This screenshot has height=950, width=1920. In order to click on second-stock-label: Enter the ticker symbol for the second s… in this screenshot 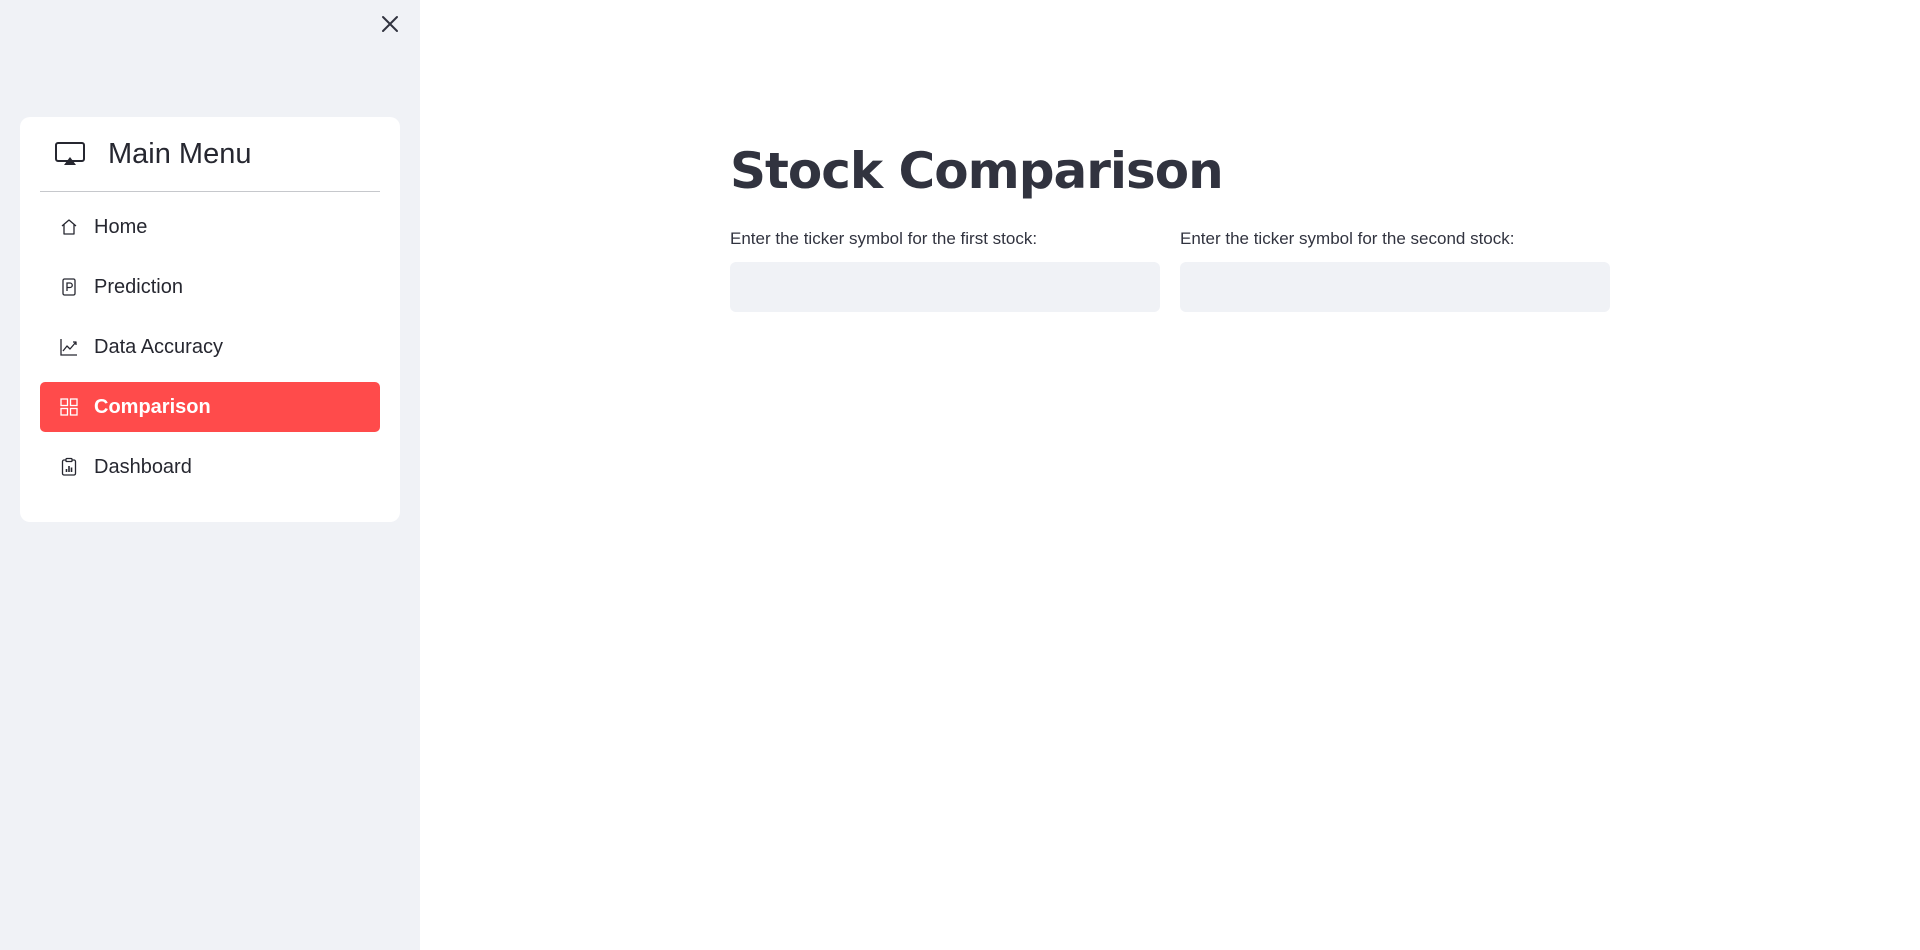, I will do `click(1347, 238)`.